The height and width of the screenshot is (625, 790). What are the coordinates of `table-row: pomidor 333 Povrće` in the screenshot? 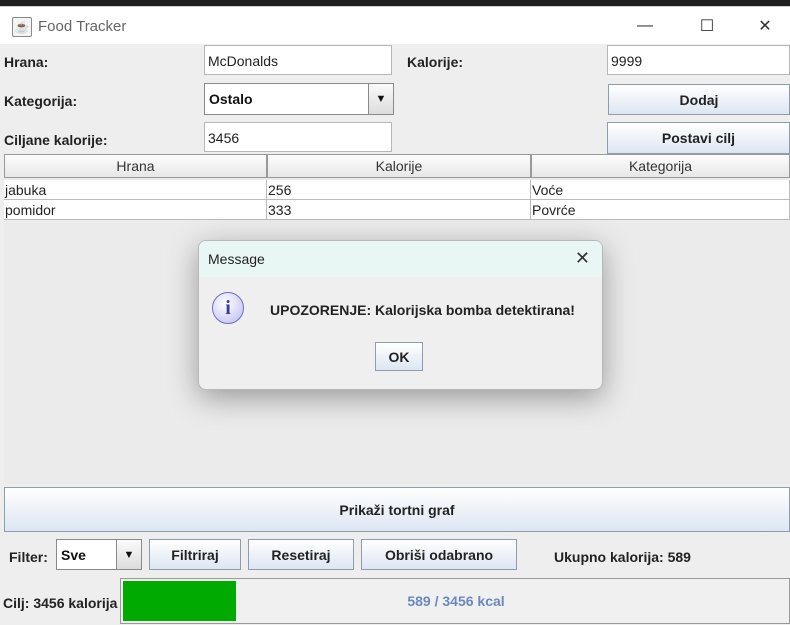 It's located at (397, 210).